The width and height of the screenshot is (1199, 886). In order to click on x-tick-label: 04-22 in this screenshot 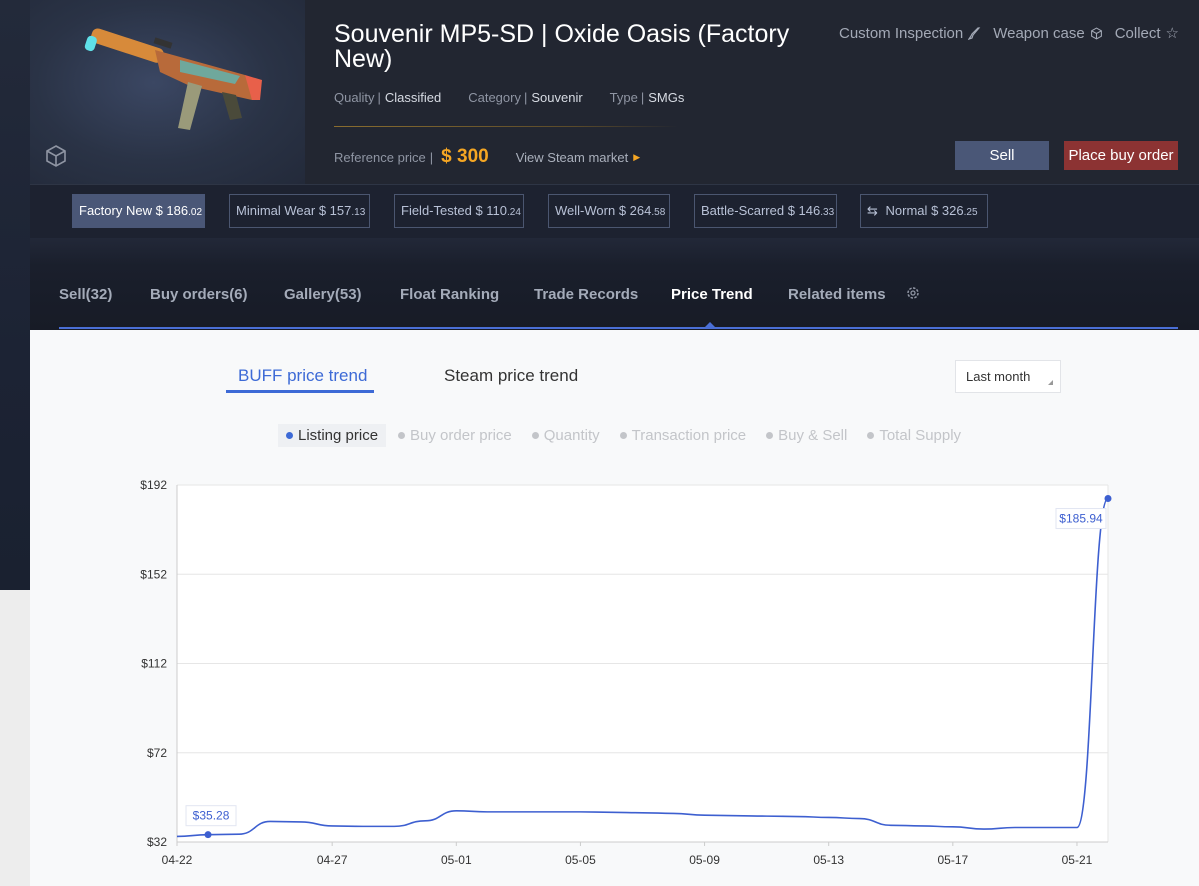, I will do `click(177, 860)`.